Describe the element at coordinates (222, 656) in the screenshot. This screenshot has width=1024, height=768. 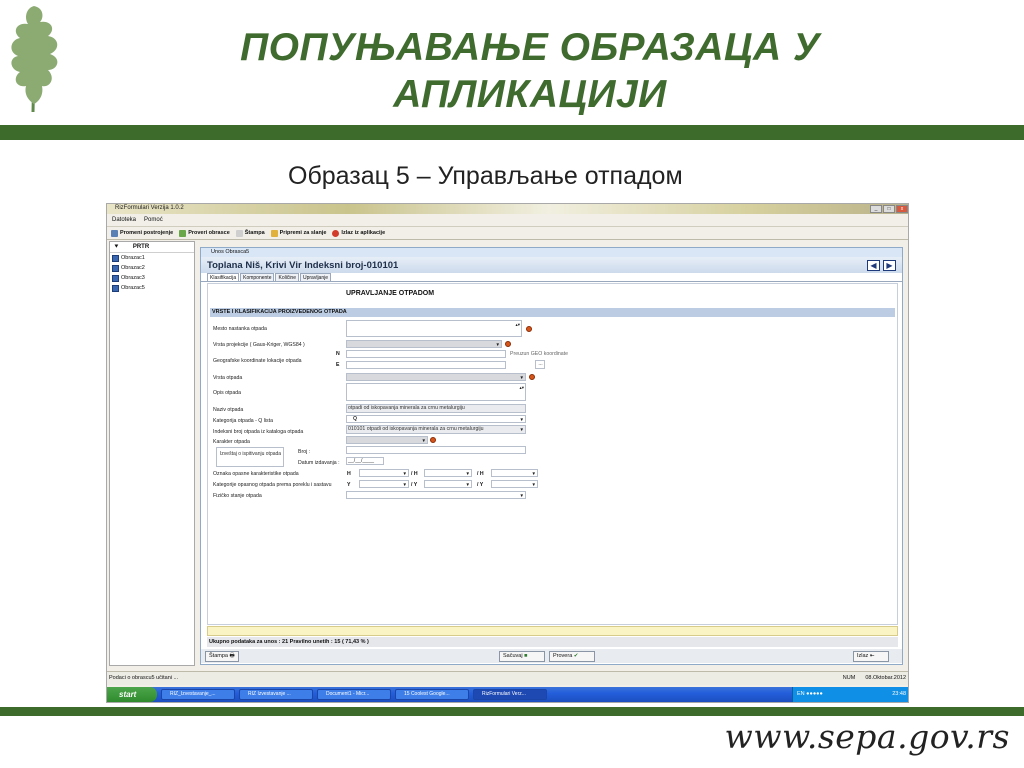
I see `print-button: Štampa 🖶` at that location.